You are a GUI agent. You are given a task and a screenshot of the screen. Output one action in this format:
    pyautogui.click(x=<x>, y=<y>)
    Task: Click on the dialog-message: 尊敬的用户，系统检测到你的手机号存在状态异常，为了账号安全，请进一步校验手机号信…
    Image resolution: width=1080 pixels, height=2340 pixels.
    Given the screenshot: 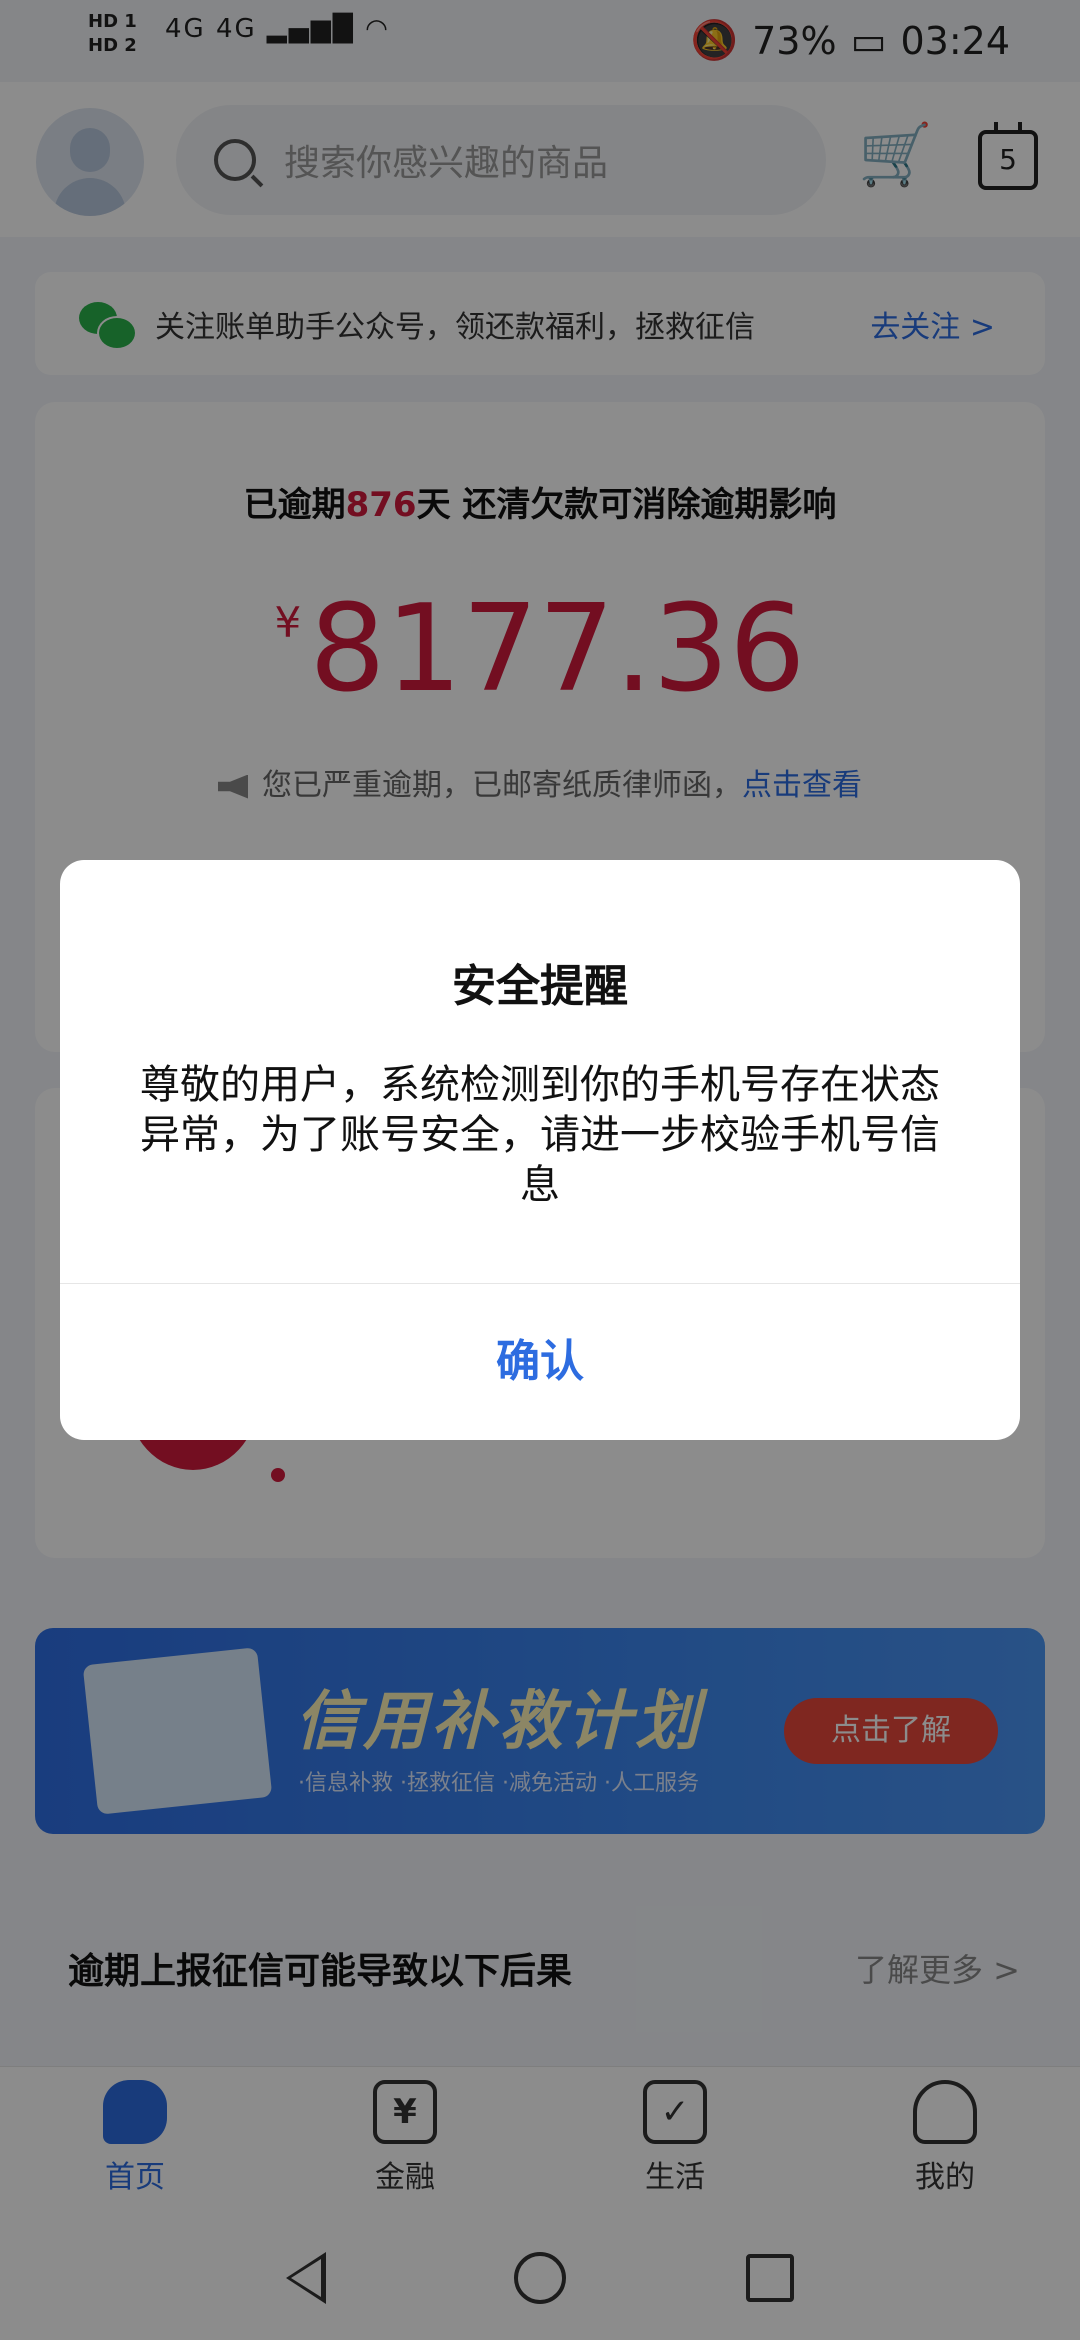 What is the action you would take?
    pyautogui.click(x=540, y=1135)
    